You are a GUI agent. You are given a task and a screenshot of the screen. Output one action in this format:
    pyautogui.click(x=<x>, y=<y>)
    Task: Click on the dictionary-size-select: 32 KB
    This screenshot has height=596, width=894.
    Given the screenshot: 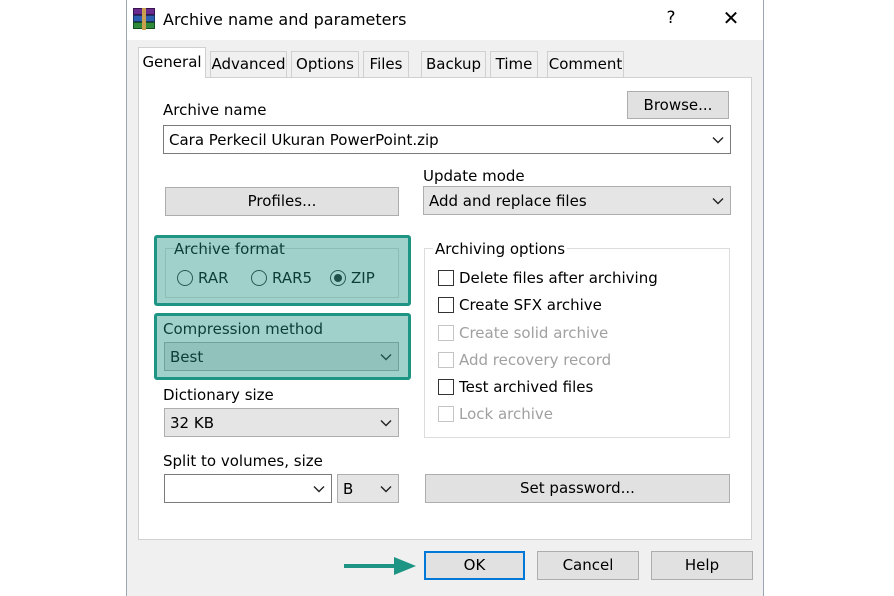 What is the action you would take?
    pyautogui.click(x=281, y=422)
    